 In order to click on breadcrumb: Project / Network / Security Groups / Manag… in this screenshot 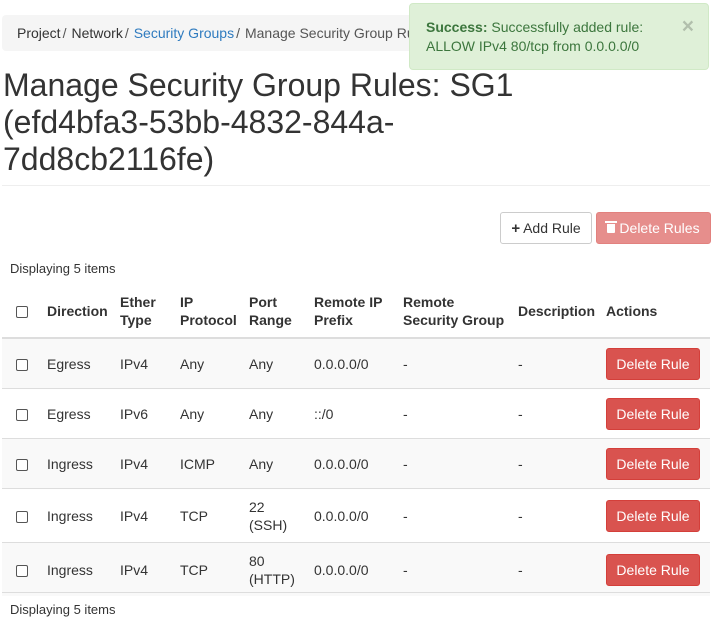, I will do `click(212, 33)`.